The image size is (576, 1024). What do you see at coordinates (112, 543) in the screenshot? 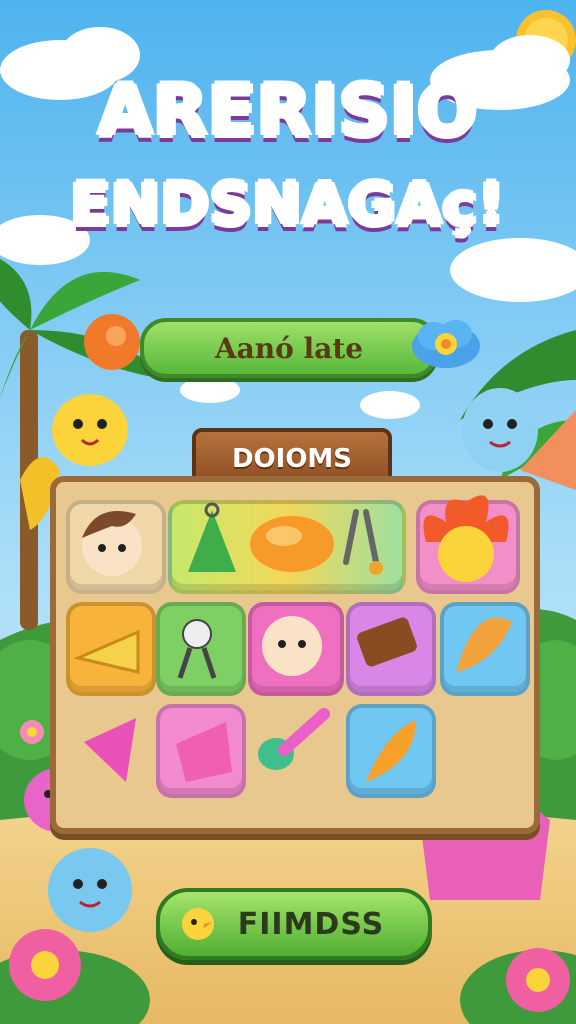
I see `chibi-face-icon` at bounding box center [112, 543].